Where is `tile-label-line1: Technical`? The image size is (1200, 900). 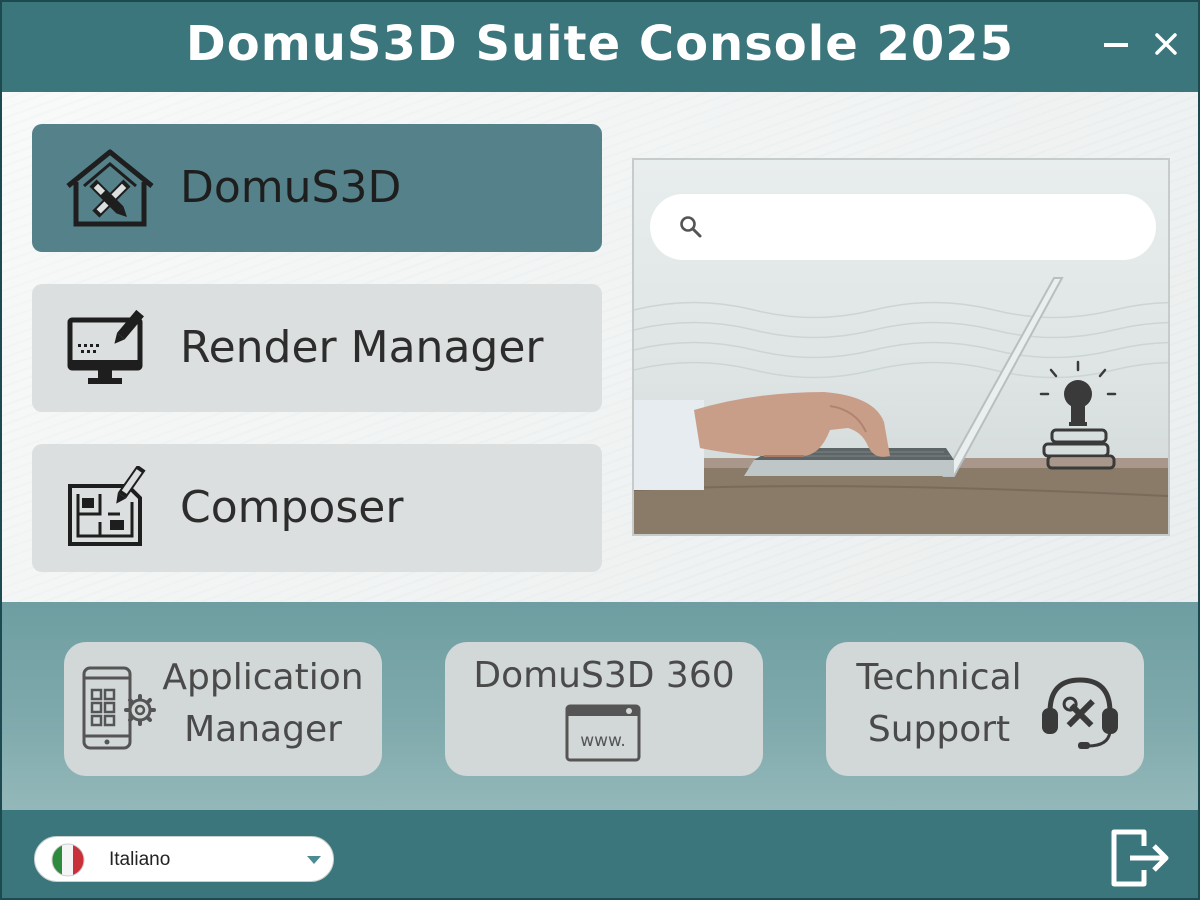 tile-label-line1: Technical is located at coordinates (939, 677).